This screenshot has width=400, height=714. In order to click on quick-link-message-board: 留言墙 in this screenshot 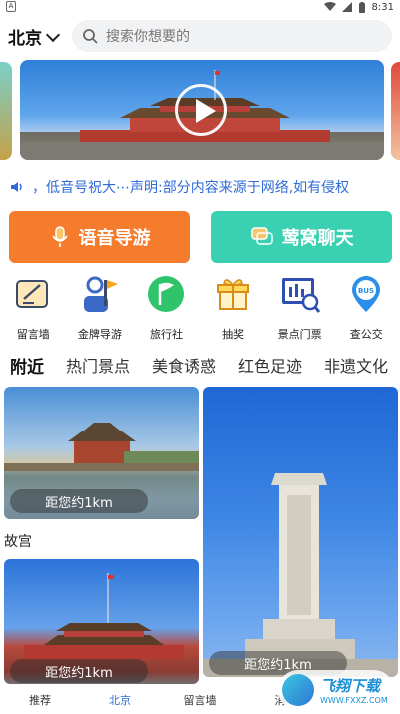, I will do `click(33, 309)`.